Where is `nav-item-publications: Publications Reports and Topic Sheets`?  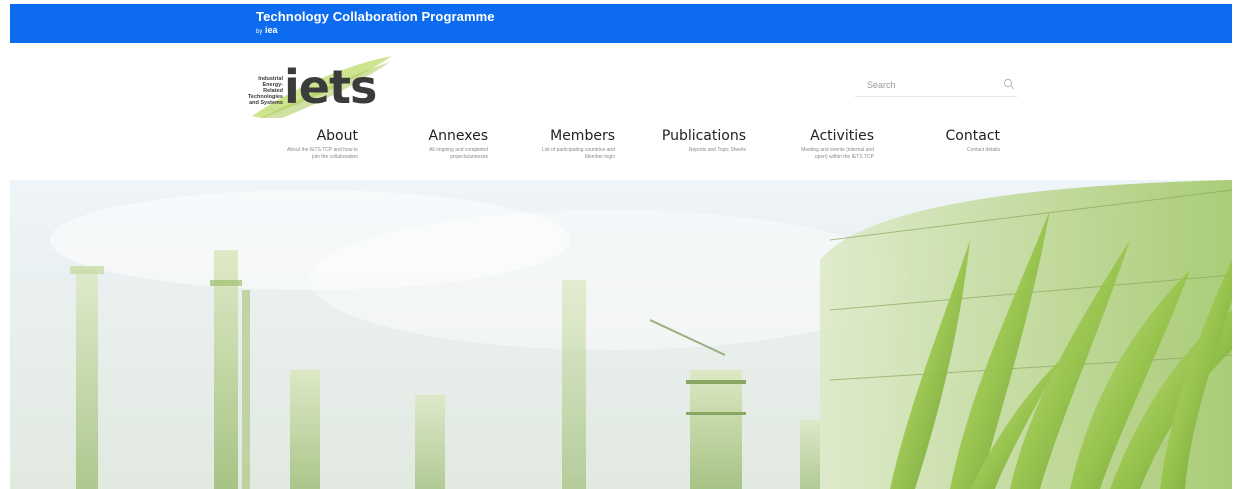 nav-item-publications: Publications Reports and Topic Sheets is located at coordinates (698, 141).